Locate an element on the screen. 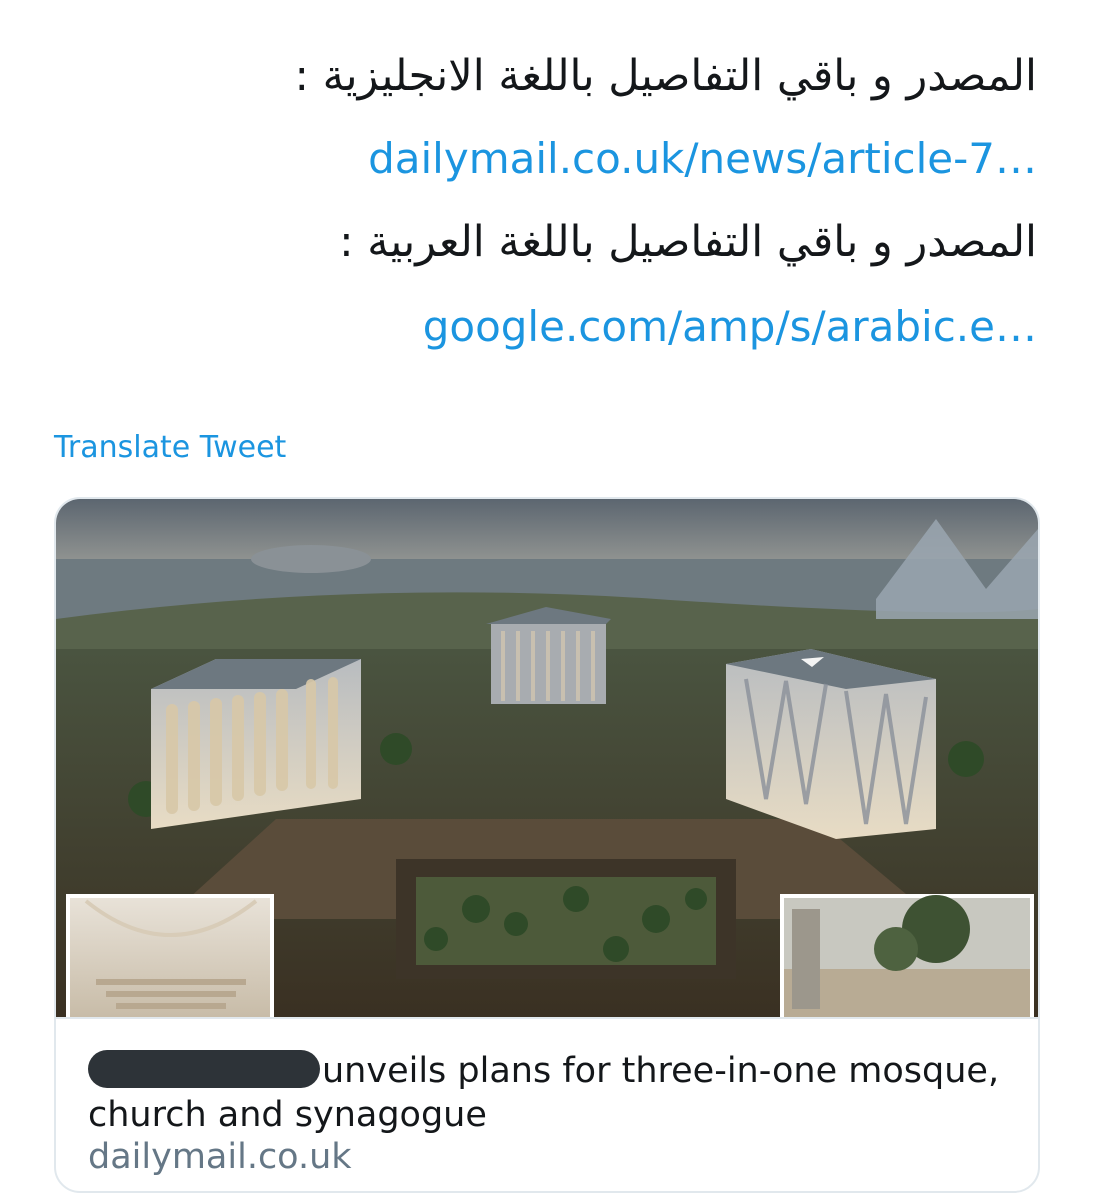 The height and width of the screenshot is (1200, 1093). redaction-mark is located at coordinates (204, 1069).